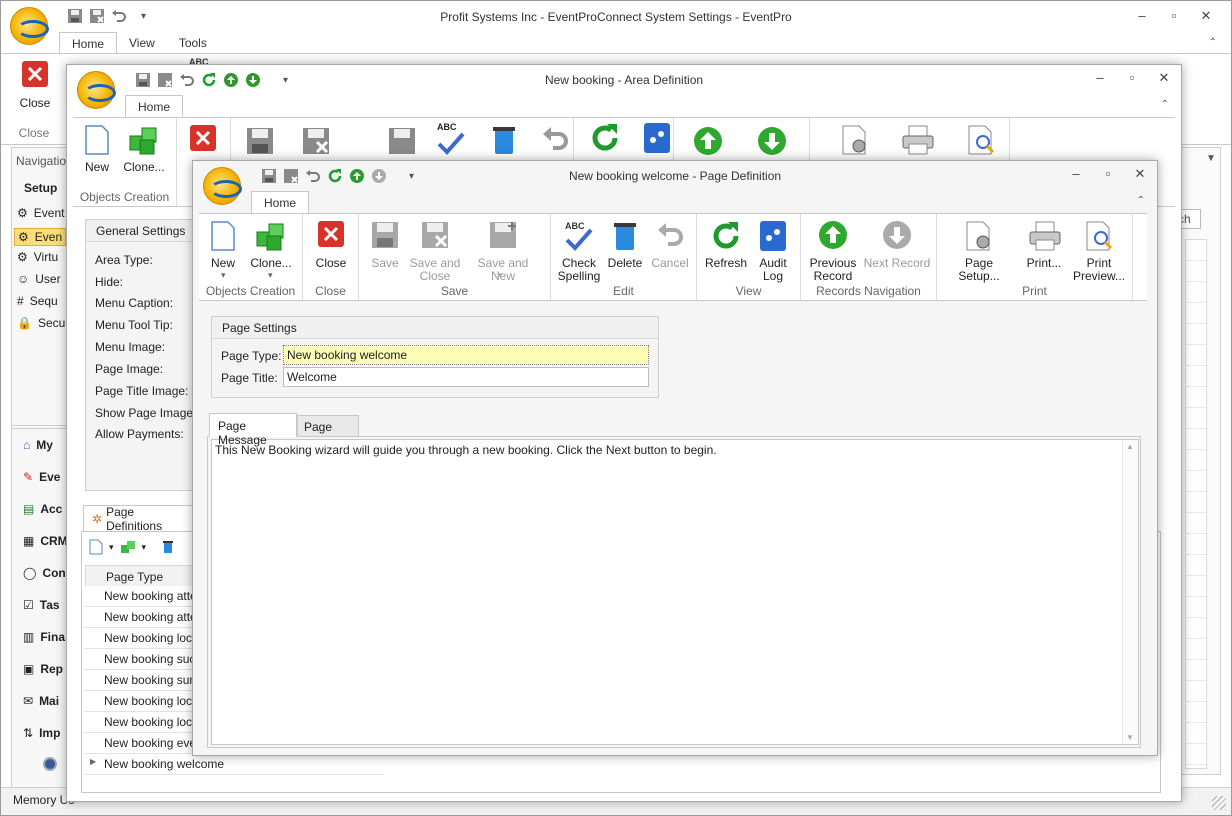 The width and height of the screenshot is (1232, 816). I want to click on check-spelling-button: ABC Check Spelling, so click(579, 251).